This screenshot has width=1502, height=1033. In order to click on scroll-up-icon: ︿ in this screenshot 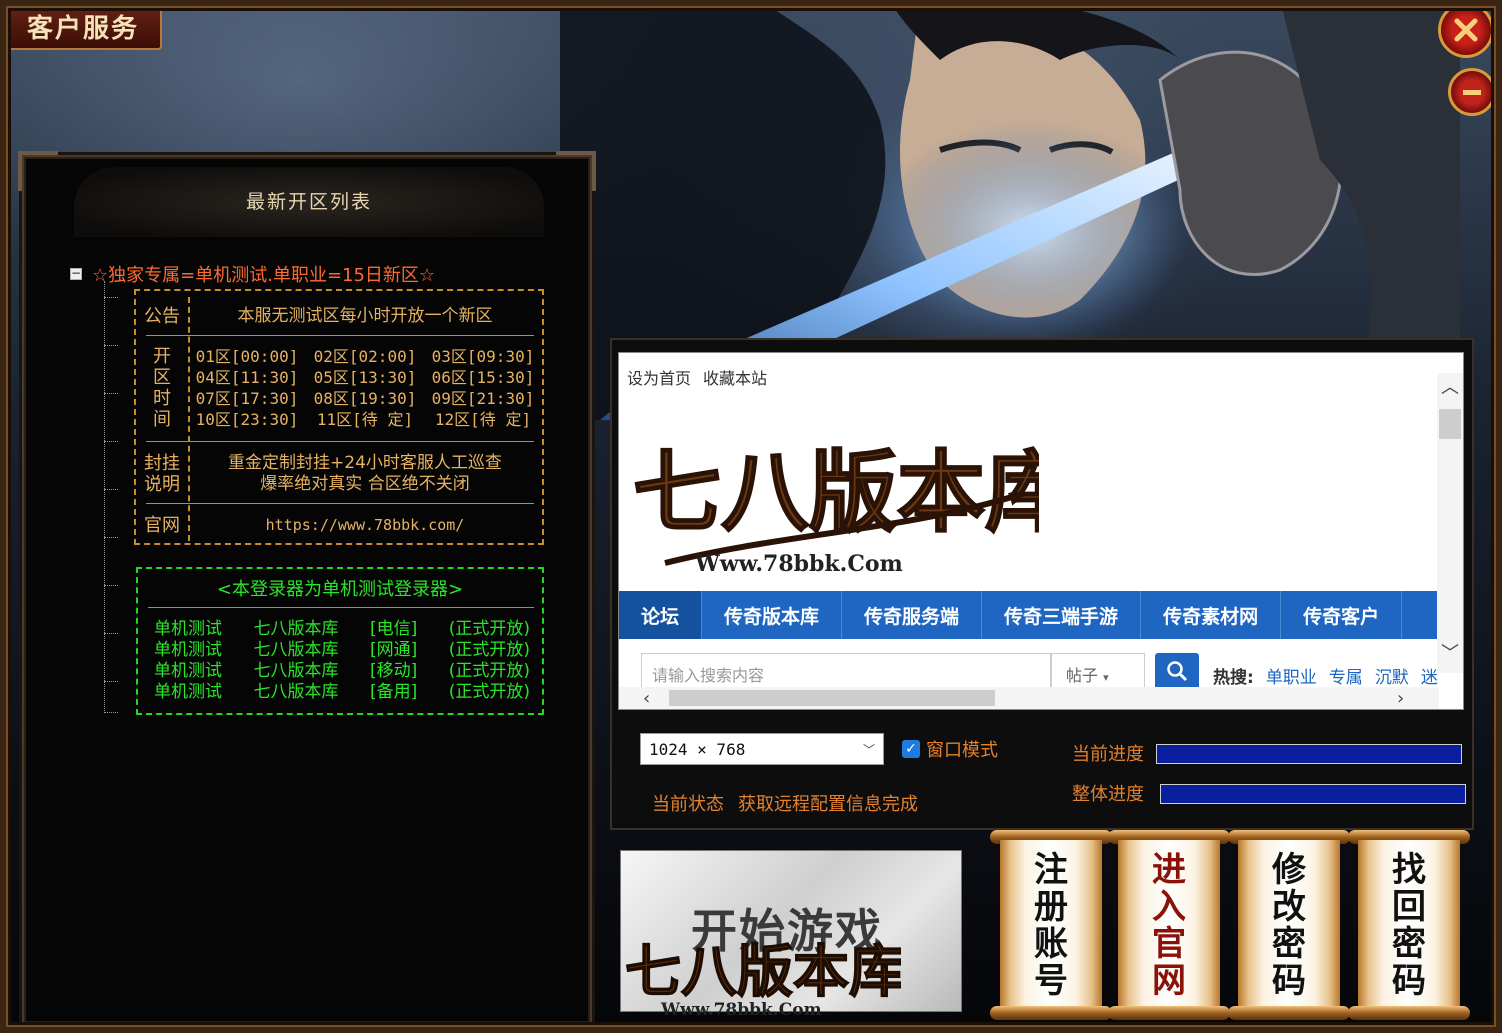, I will do `click(1450, 386)`.